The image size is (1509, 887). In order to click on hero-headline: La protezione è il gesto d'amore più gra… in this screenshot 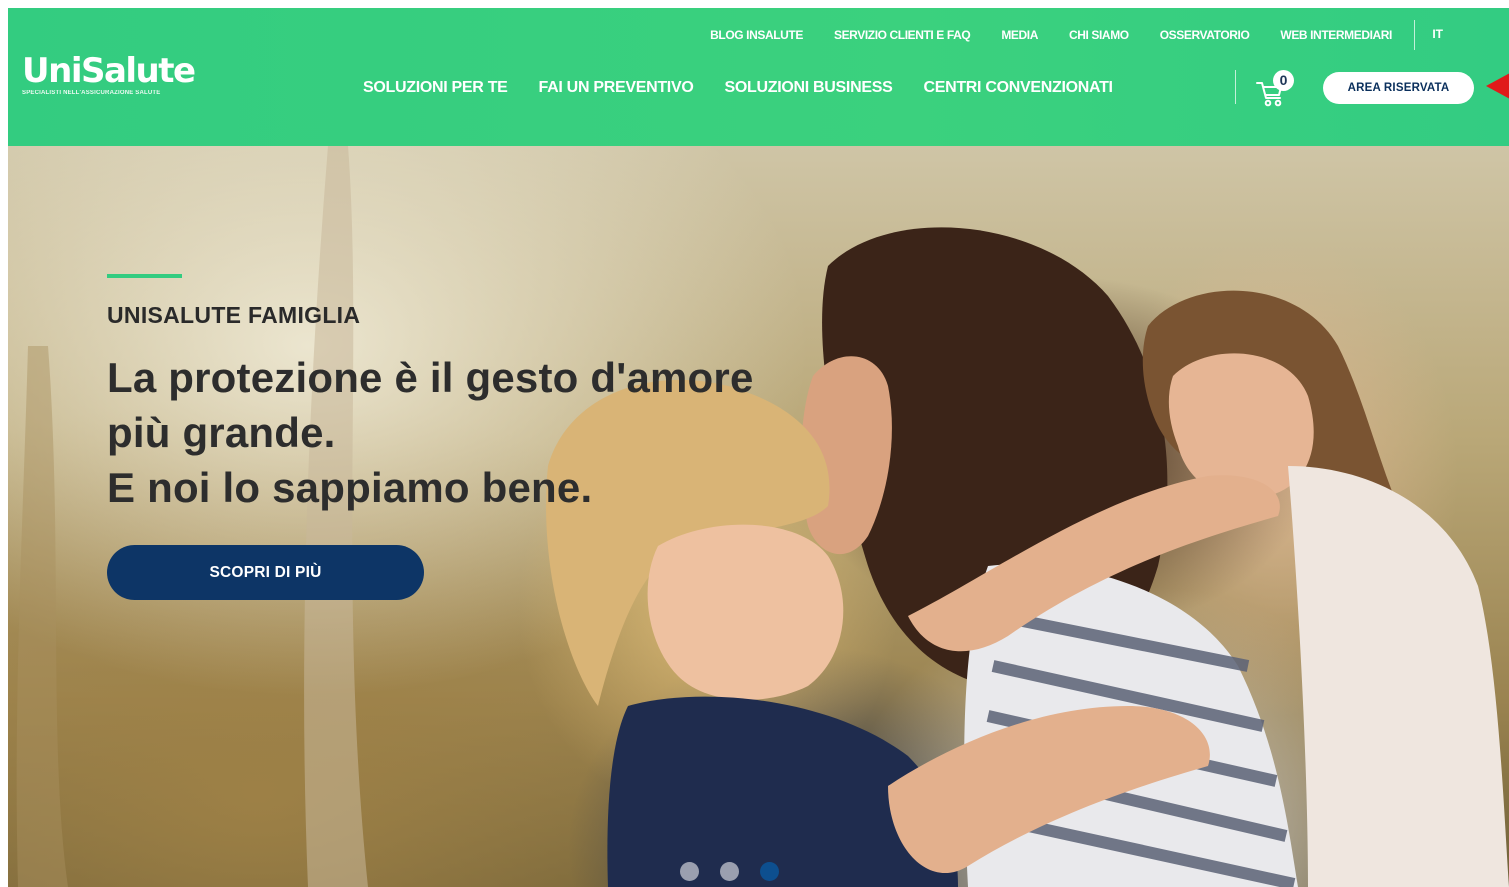, I will do `click(487, 432)`.